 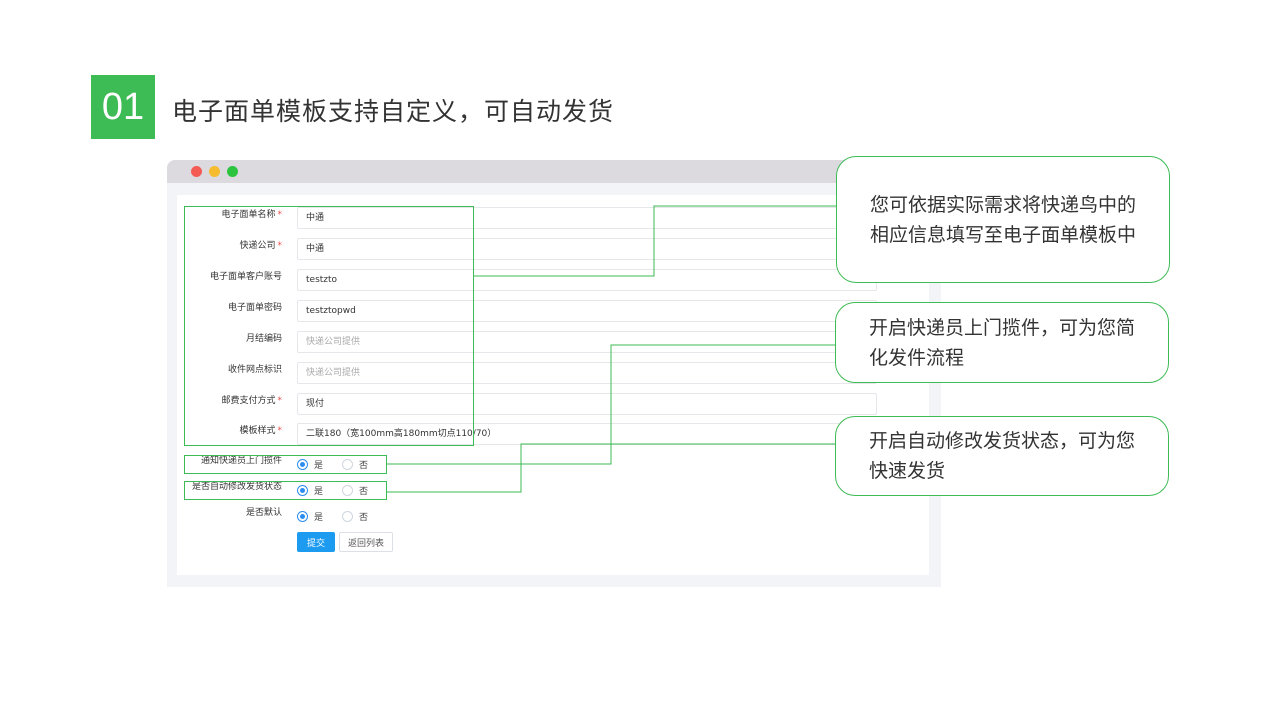 What do you see at coordinates (254, 308) in the screenshot?
I see `field-label: 电子面单密码` at bounding box center [254, 308].